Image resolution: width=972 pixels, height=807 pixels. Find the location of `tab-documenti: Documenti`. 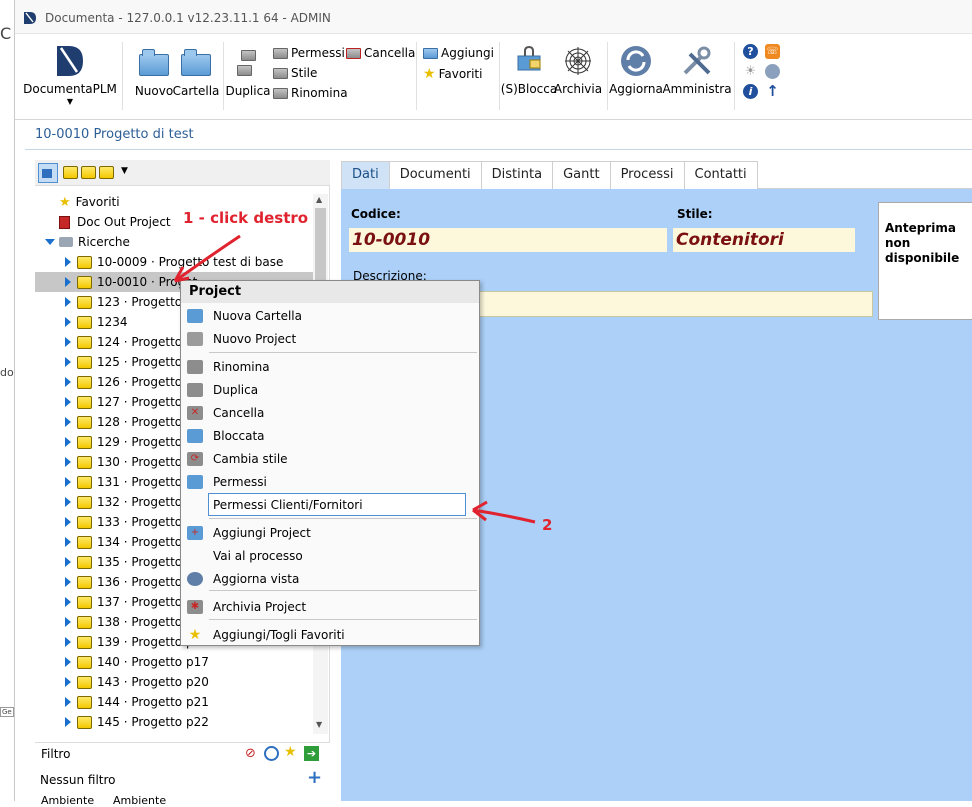

tab-documenti: Documenti is located at coordinates (435, 175).